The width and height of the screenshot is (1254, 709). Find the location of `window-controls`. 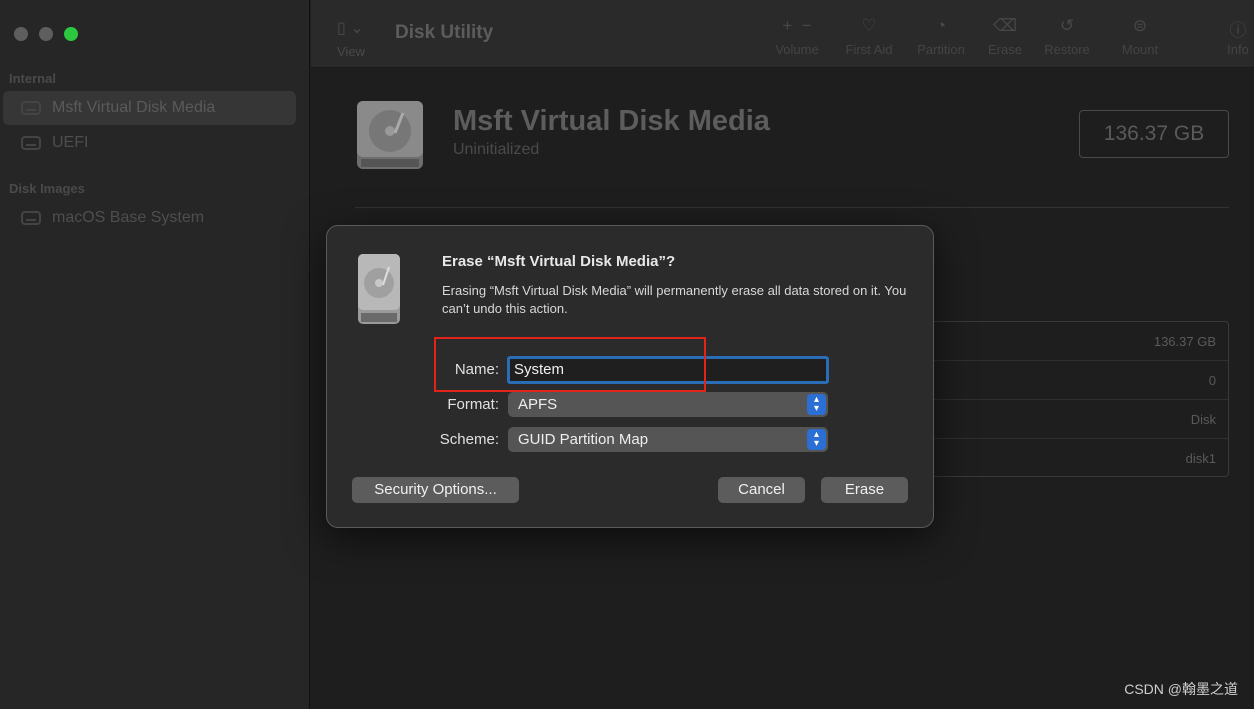

window-controls is located at coordinates (46, 34).